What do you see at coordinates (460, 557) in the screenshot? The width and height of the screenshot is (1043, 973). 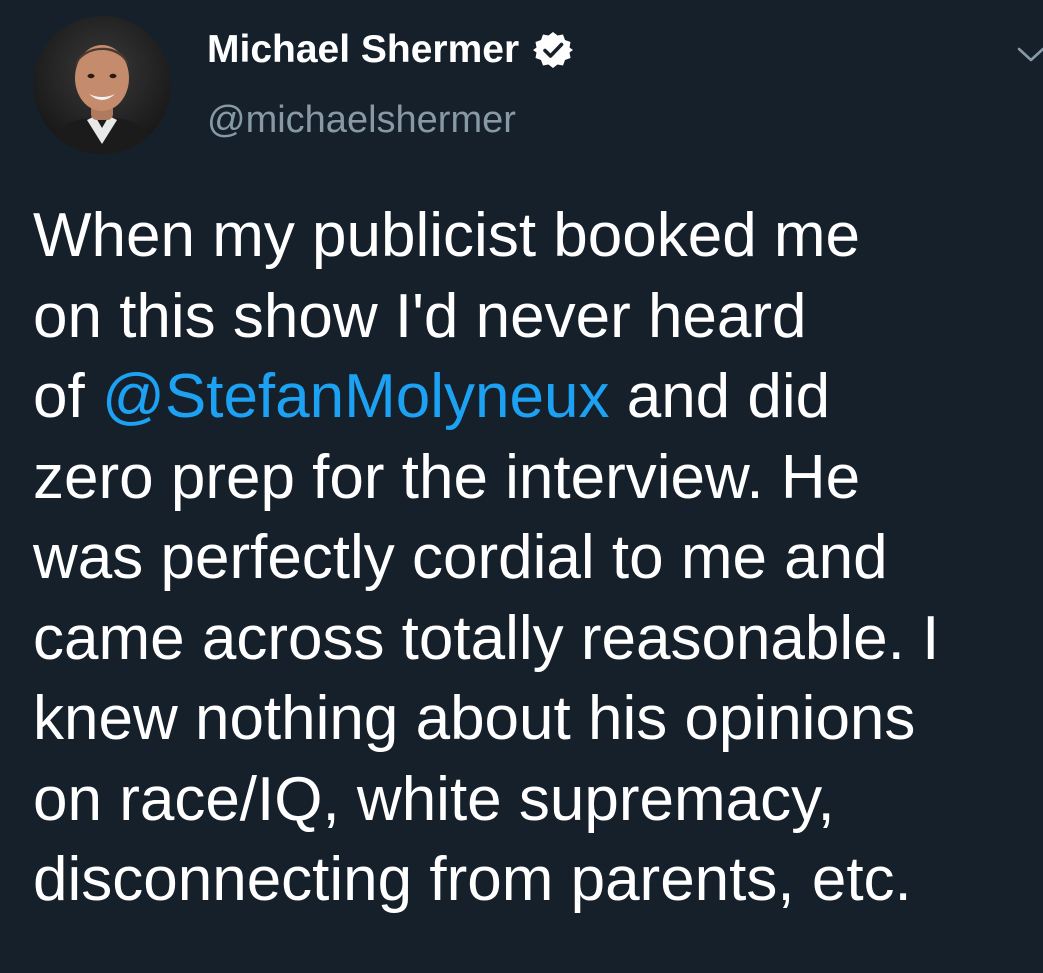 I see `tweet-line: was perfectly cordial to me and` at bounding box center [460, 557].